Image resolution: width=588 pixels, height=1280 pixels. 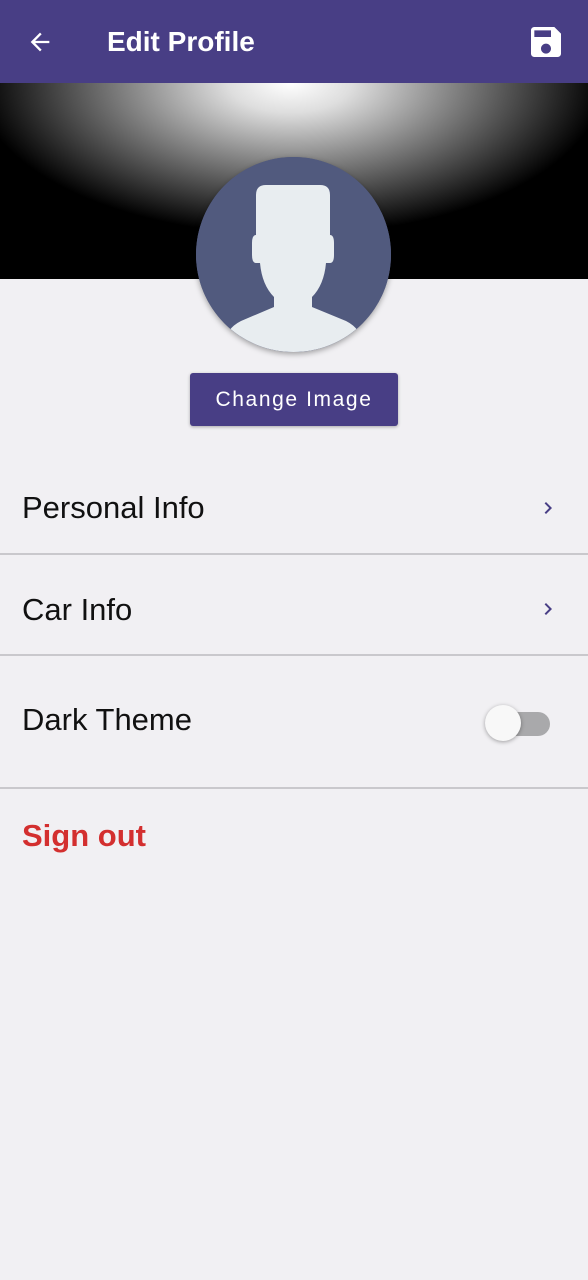 I want to click on dark-theme-toggle, so click(x=519, y=724).